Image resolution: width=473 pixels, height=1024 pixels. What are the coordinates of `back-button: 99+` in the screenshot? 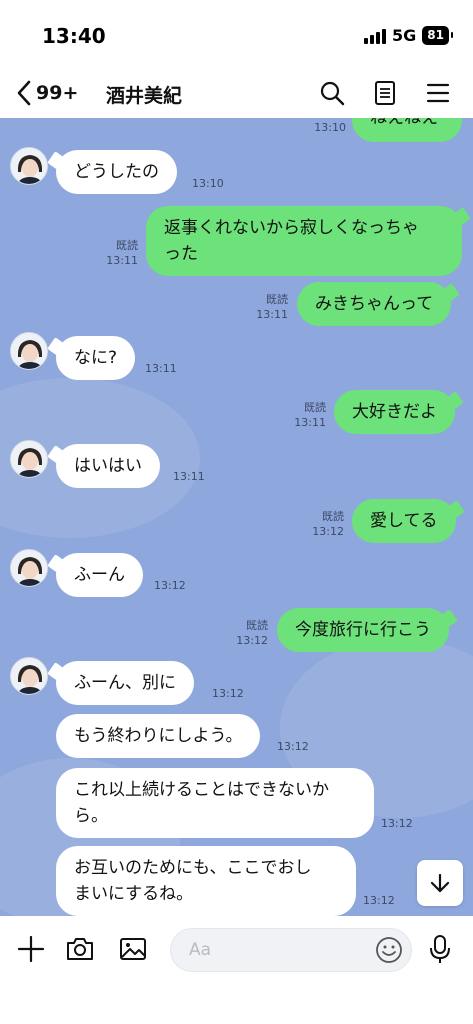 It's located at (56, 93).